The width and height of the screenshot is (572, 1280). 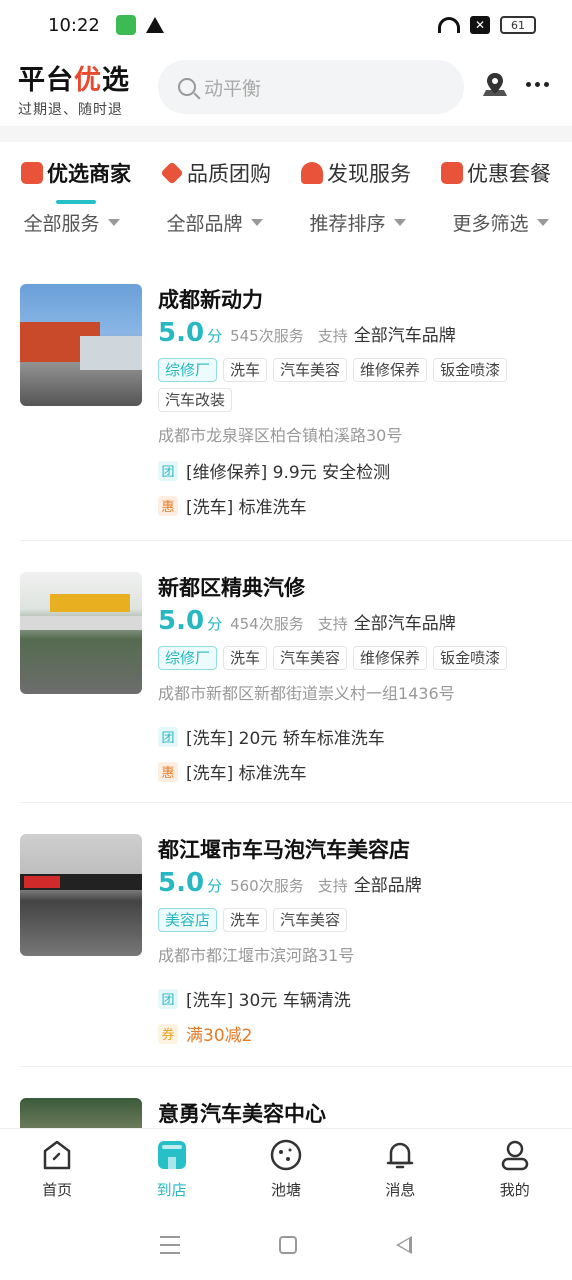 I want to click on back-icon, so click(x=404, y=1245).